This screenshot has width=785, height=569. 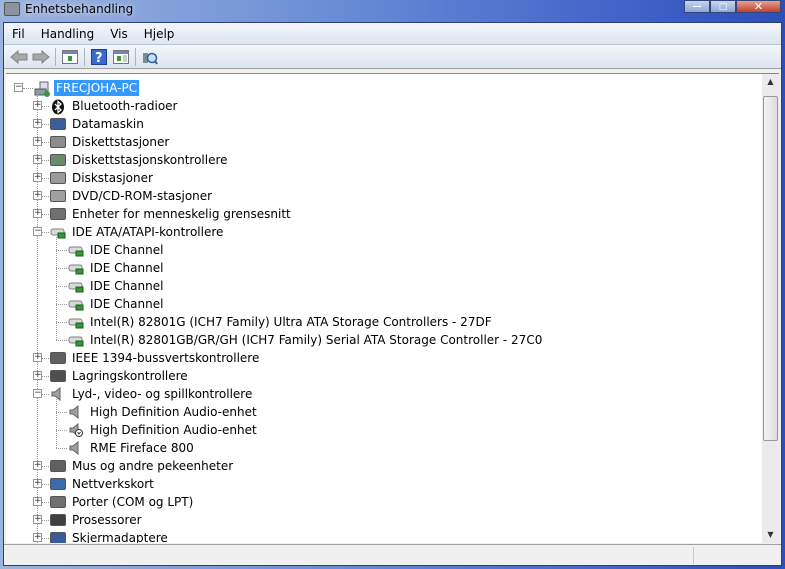 What do you see at coordinates (770, 268) in the screenshot?
I see `scrollbar-thumb` at bounding box center [770, 268].